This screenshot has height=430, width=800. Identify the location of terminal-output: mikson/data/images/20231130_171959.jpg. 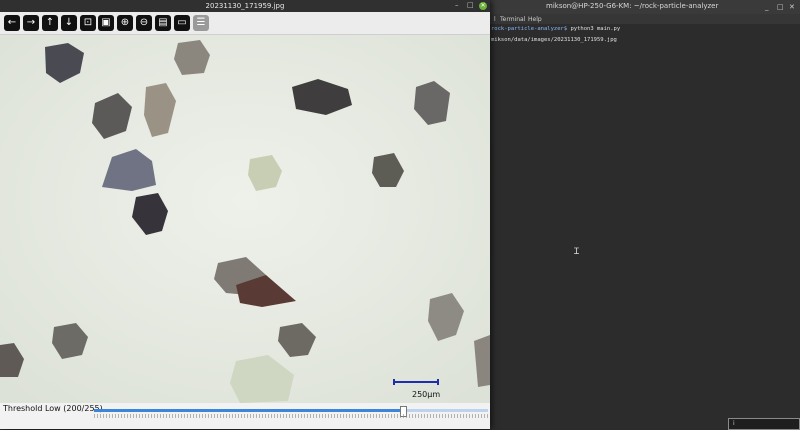
(554, 40).